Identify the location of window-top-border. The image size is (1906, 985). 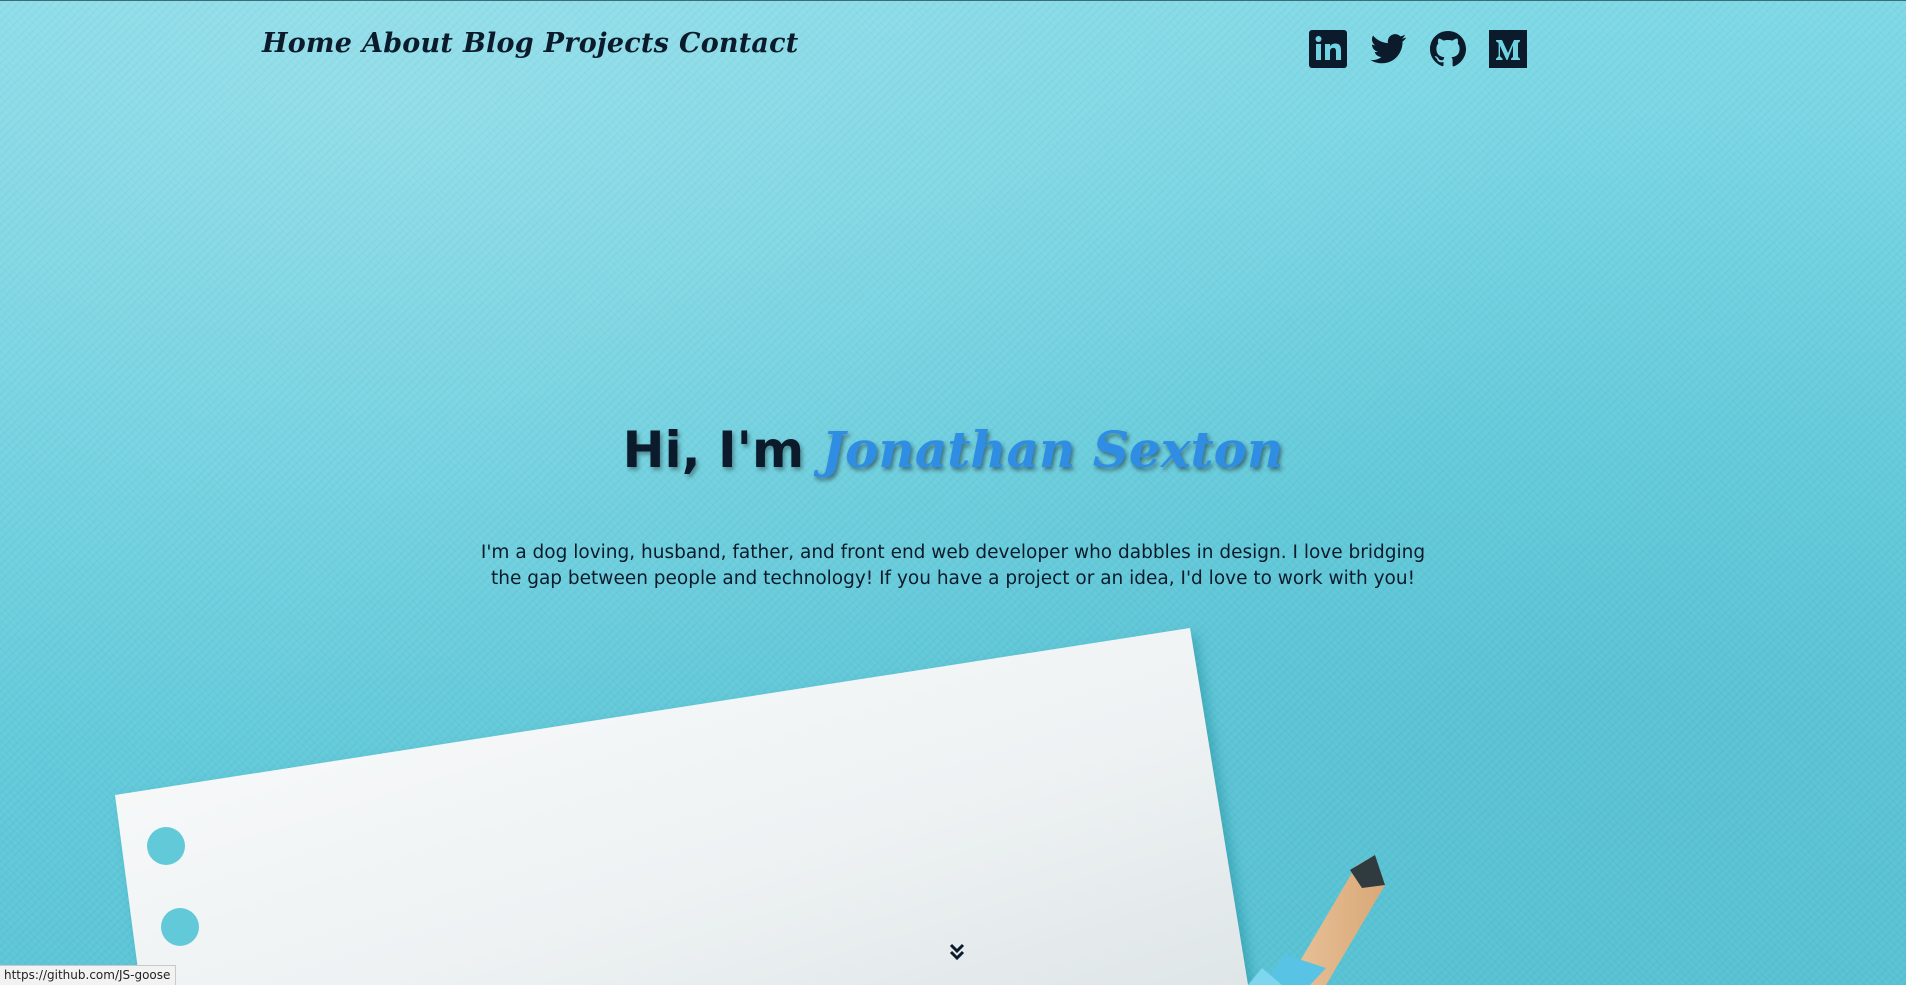
(953, 0).